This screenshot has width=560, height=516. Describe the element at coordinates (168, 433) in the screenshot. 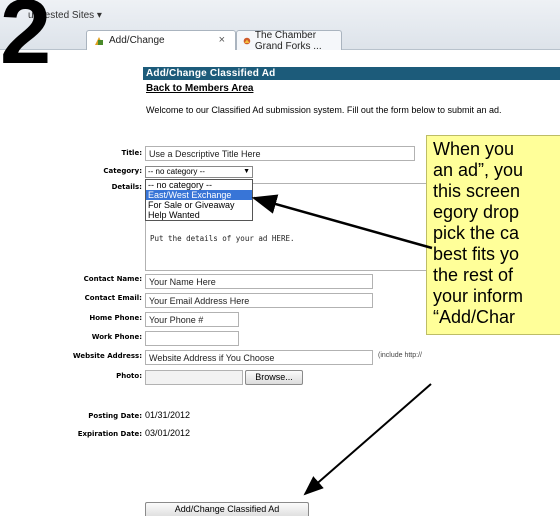

I see `expiration-date-value: 03/01/2012` at that location.